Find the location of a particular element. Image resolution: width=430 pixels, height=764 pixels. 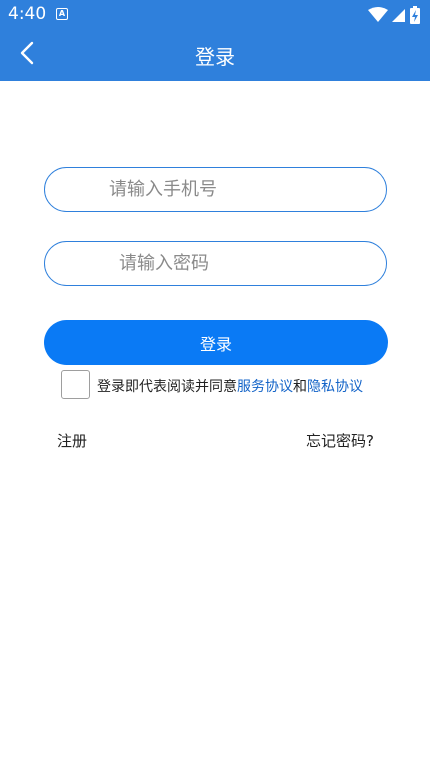

password-field is located at coordinates (215, 263).